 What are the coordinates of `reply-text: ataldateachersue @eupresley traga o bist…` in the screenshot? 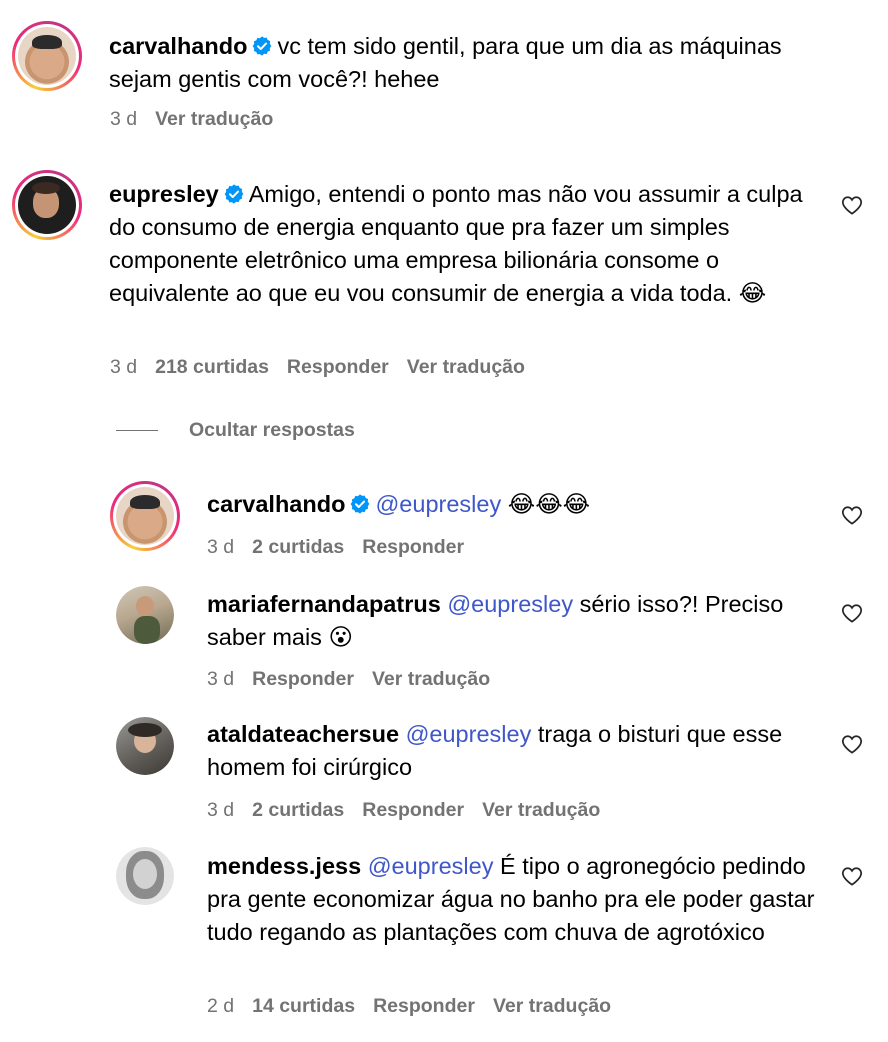 It's located at (507, 751).